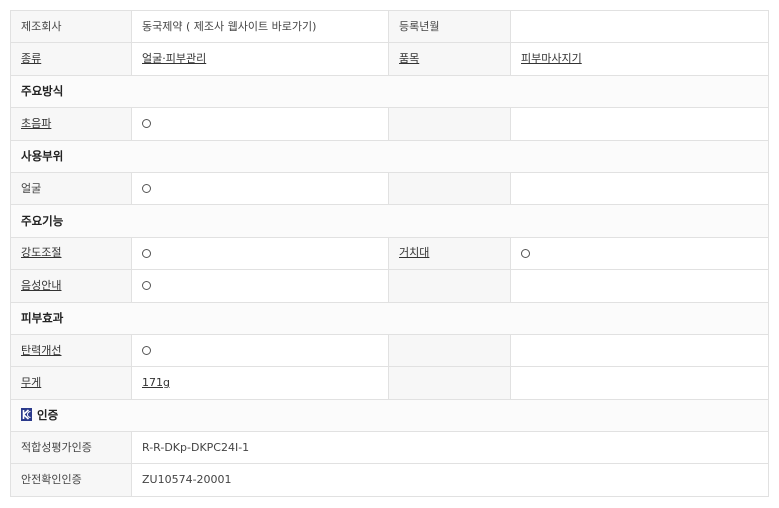  What do you see at coordinates (36, 123) in the screenshot?
I see `ultrasonic-link: 초음파` at bounding box center [36, 123].